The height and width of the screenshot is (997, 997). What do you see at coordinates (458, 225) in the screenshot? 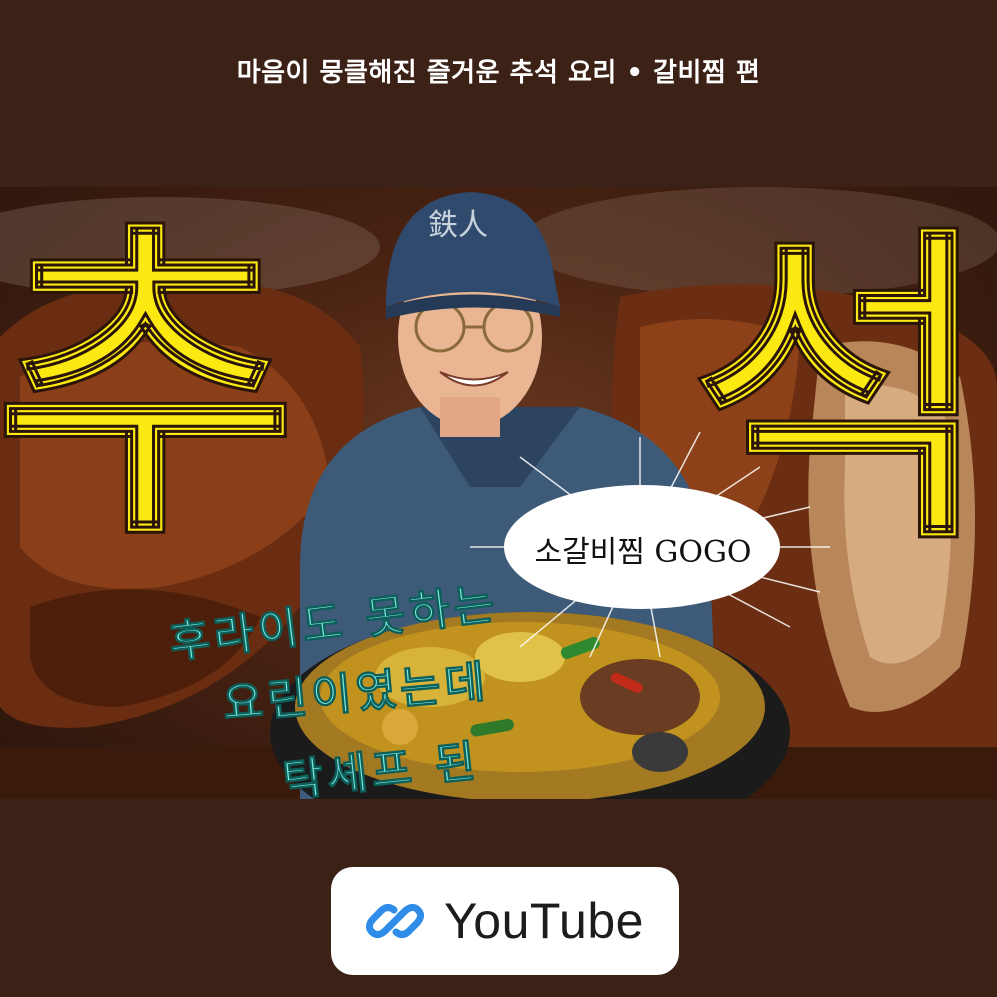
I see `cap-logo: 鉄人` at bounding box center [458, 225].